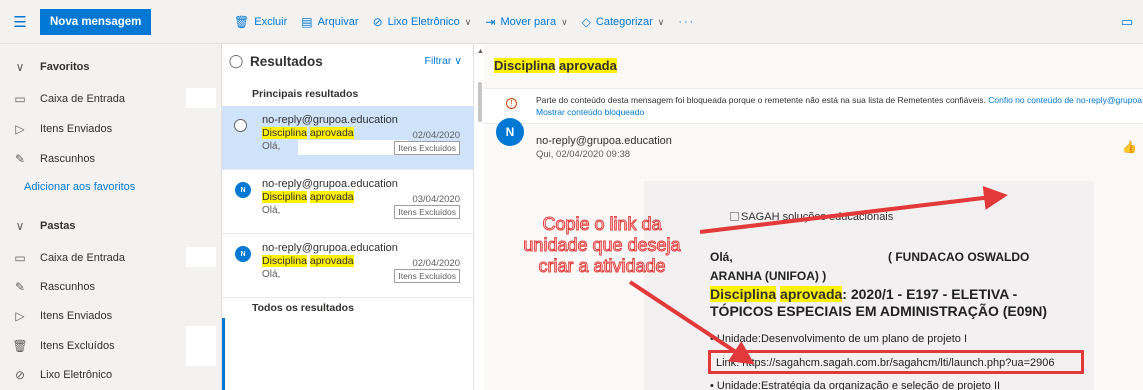 Image resolution: width=1143 pixels, height=390 pixels. What do you see at coordinates (20, 22) in the screenshot?
I see `hamburger-menu-icon: ☰` at bounding box center [20, 22].